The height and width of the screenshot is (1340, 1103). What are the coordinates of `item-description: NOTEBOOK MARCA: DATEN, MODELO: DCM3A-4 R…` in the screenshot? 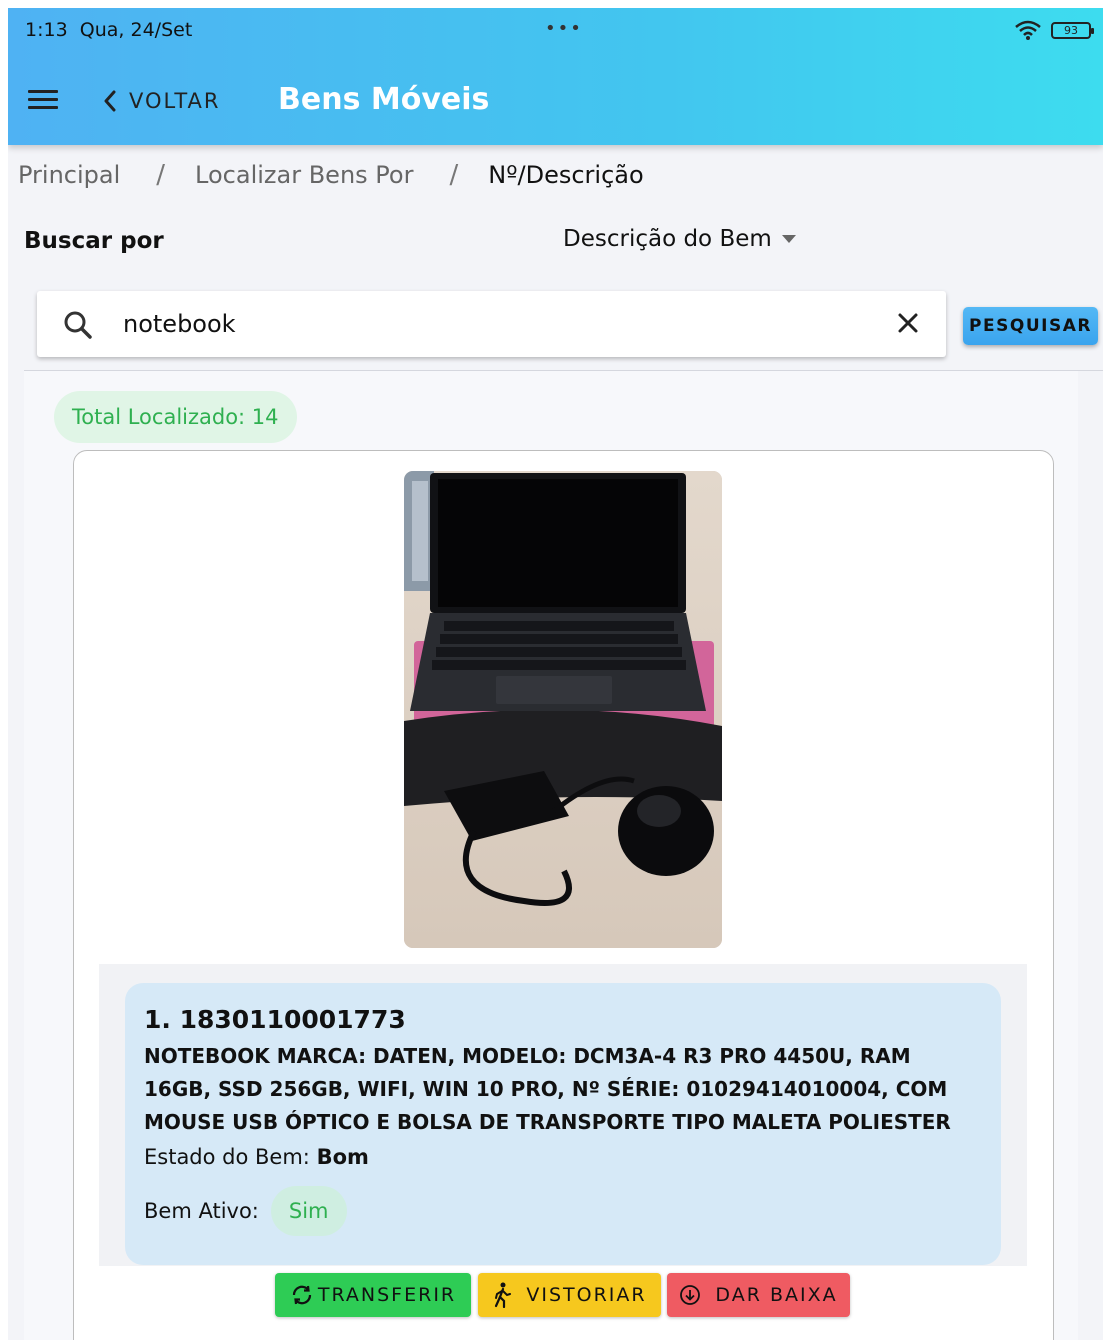 It's located at (547, 1089).